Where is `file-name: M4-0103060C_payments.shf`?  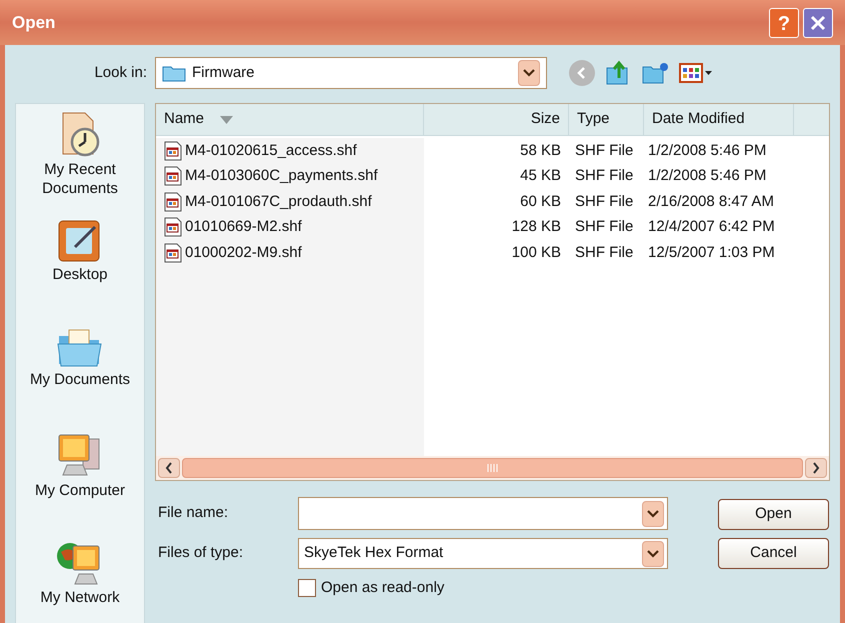 file-name: M4-0103060C_payments.shf is located at coordinates (281, 176).